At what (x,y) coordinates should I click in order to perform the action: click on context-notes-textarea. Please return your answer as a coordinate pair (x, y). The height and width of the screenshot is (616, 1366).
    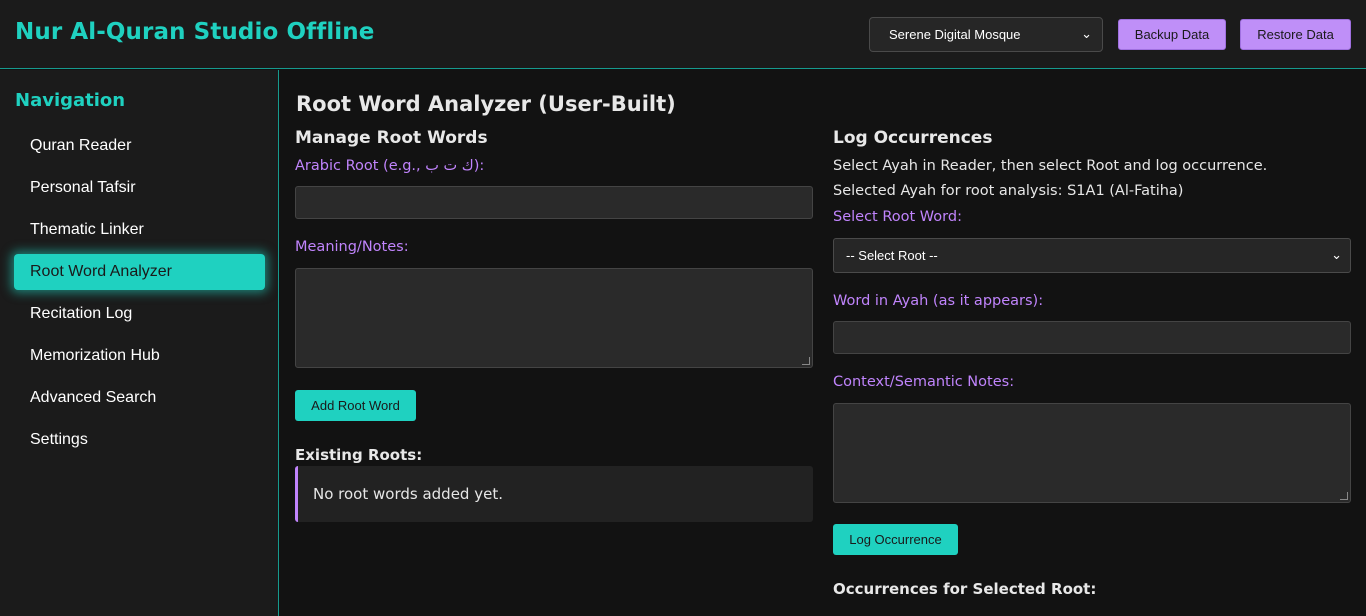
    Looking at the image, I should click on (1092, 453).